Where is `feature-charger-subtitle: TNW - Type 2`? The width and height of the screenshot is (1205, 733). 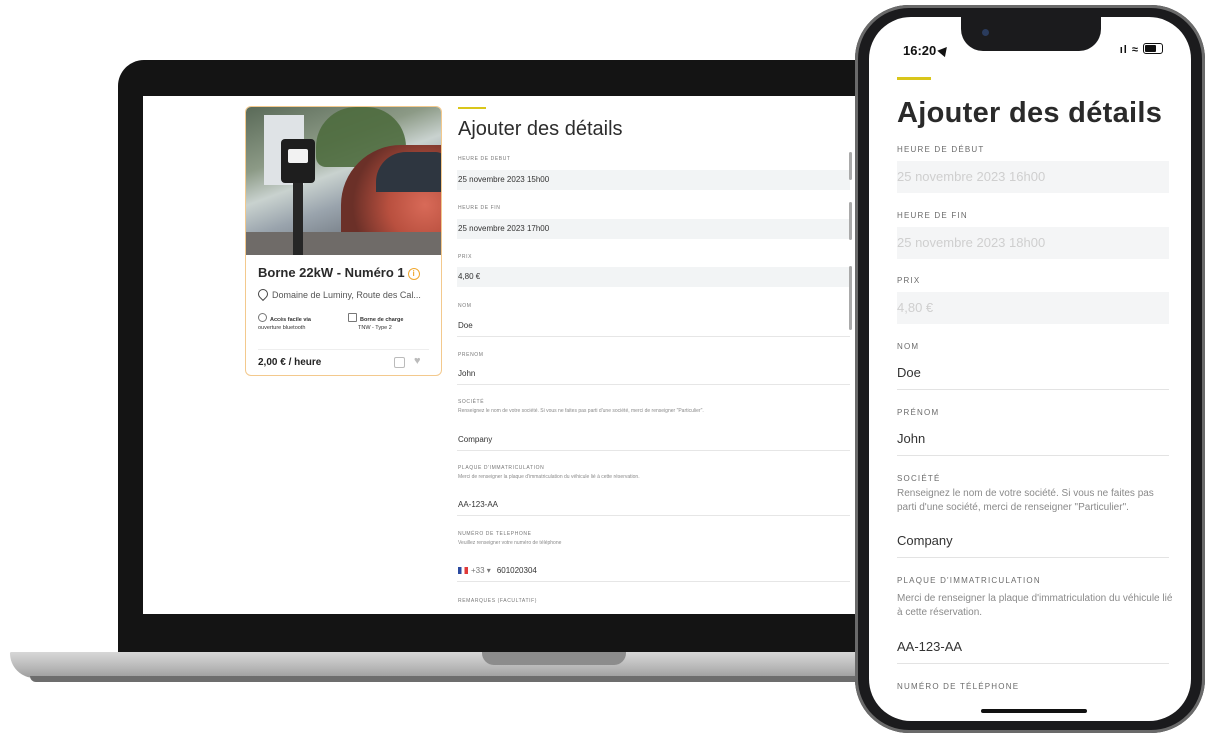 feature-charger-subtitle: TNW - Type 2 is located at coordinates (375, 328).